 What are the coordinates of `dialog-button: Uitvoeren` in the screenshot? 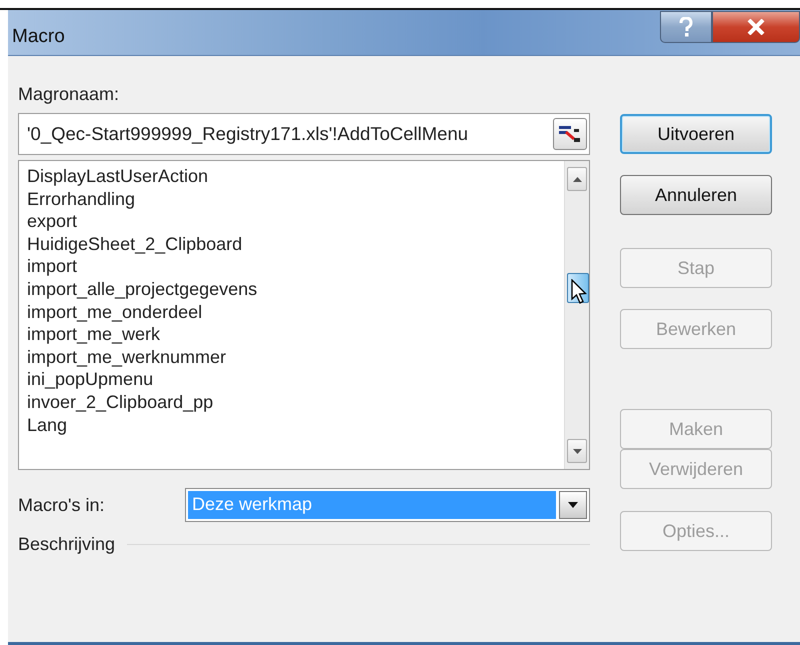 It's located at (696, 134).